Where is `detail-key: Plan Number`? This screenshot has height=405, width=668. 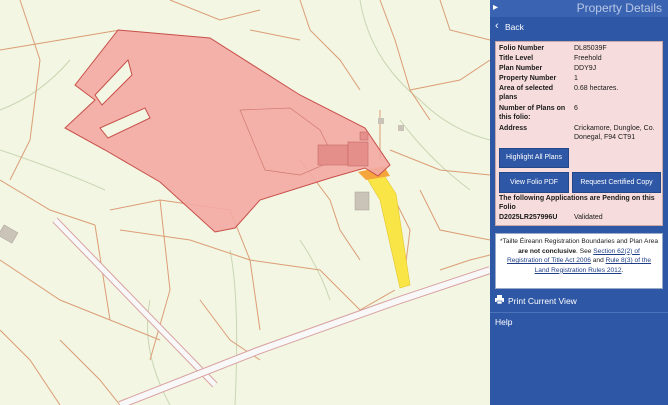
detail-key: Plan Number is located at coordinates (521, 68).